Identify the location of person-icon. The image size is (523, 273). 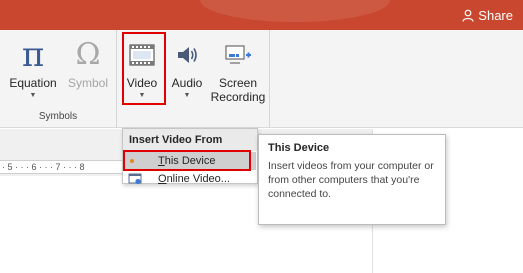
(468, 15).